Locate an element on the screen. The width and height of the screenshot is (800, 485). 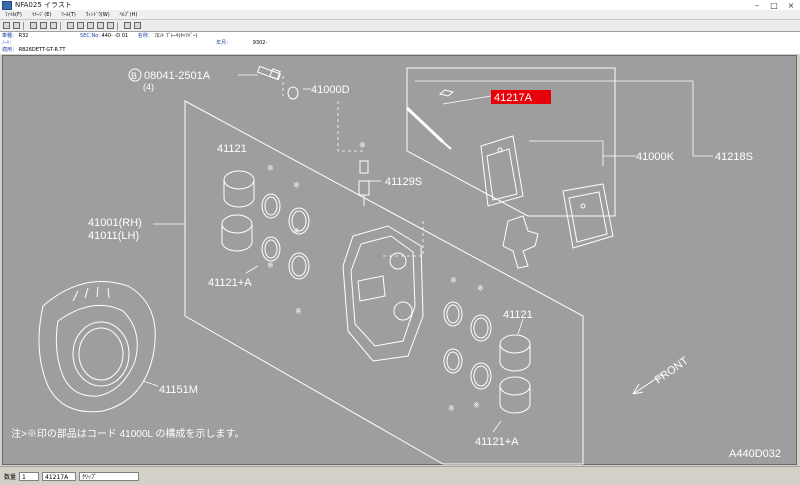
dust-shield is located at coordinates (97, 347).